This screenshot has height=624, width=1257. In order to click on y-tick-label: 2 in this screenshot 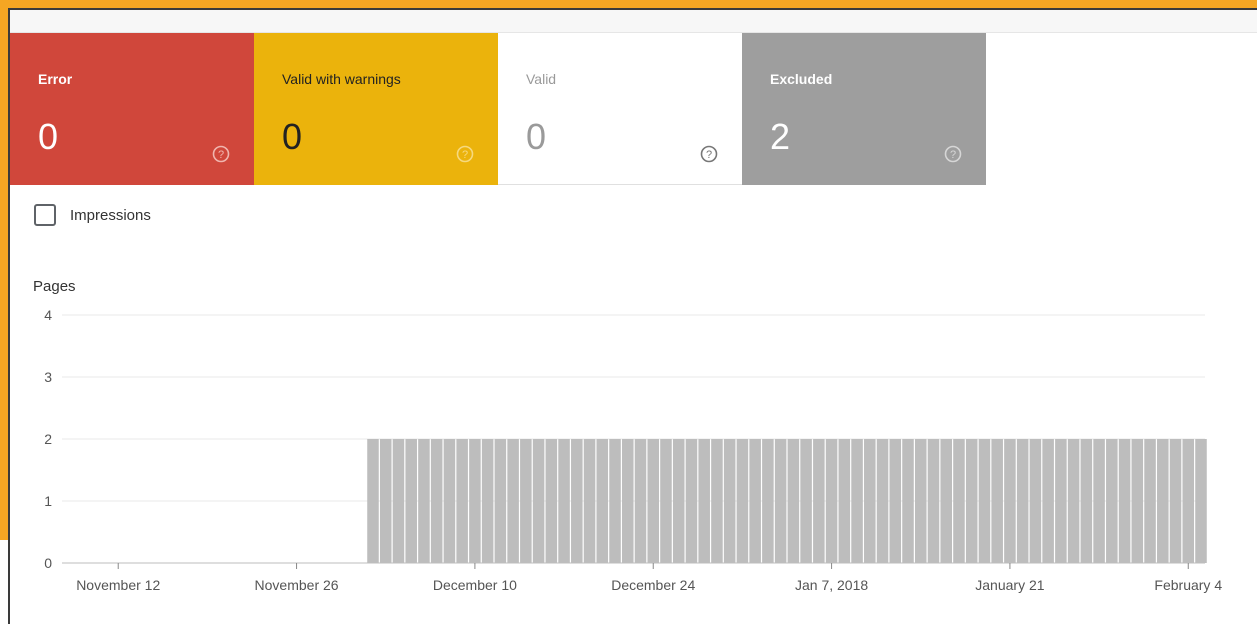, I will do `click(48, 439)`.